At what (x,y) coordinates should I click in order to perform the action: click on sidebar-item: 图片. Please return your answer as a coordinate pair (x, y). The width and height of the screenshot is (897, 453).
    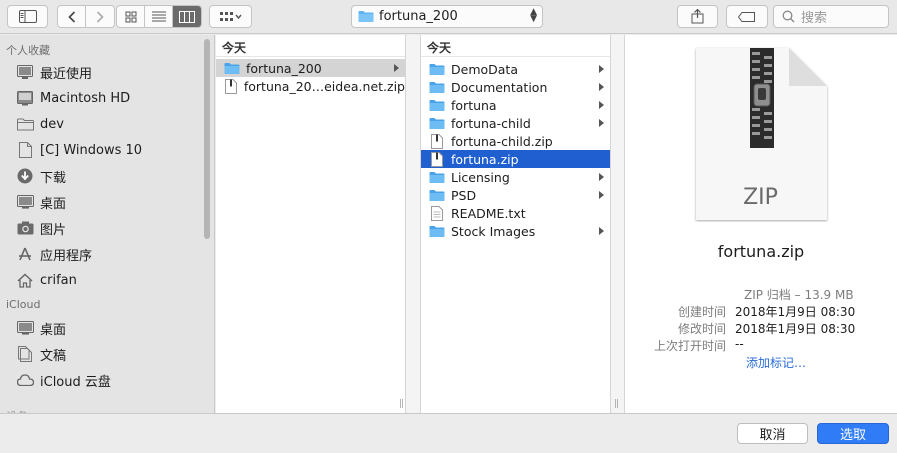
    Looking at the image, I should click on (107, 228).